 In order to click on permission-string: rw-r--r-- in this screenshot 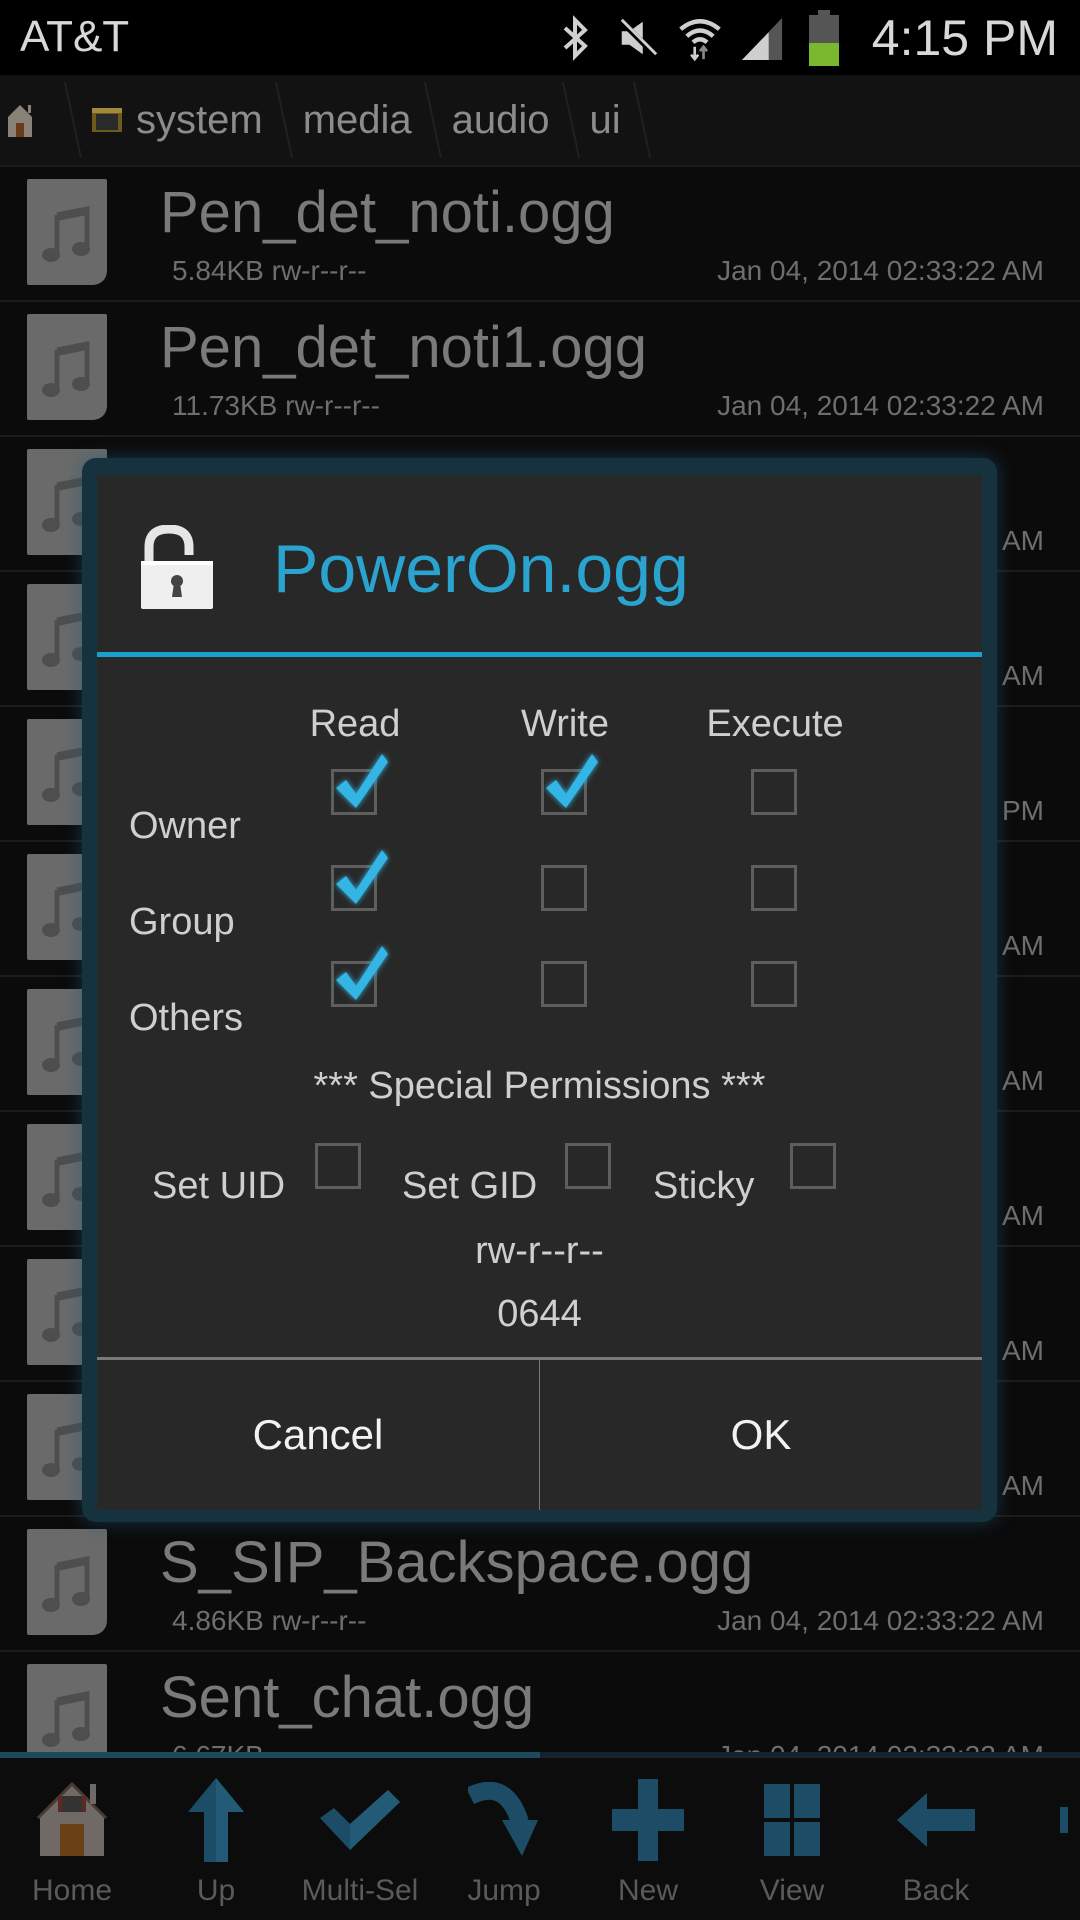, I will do `click(539, 1251)`.